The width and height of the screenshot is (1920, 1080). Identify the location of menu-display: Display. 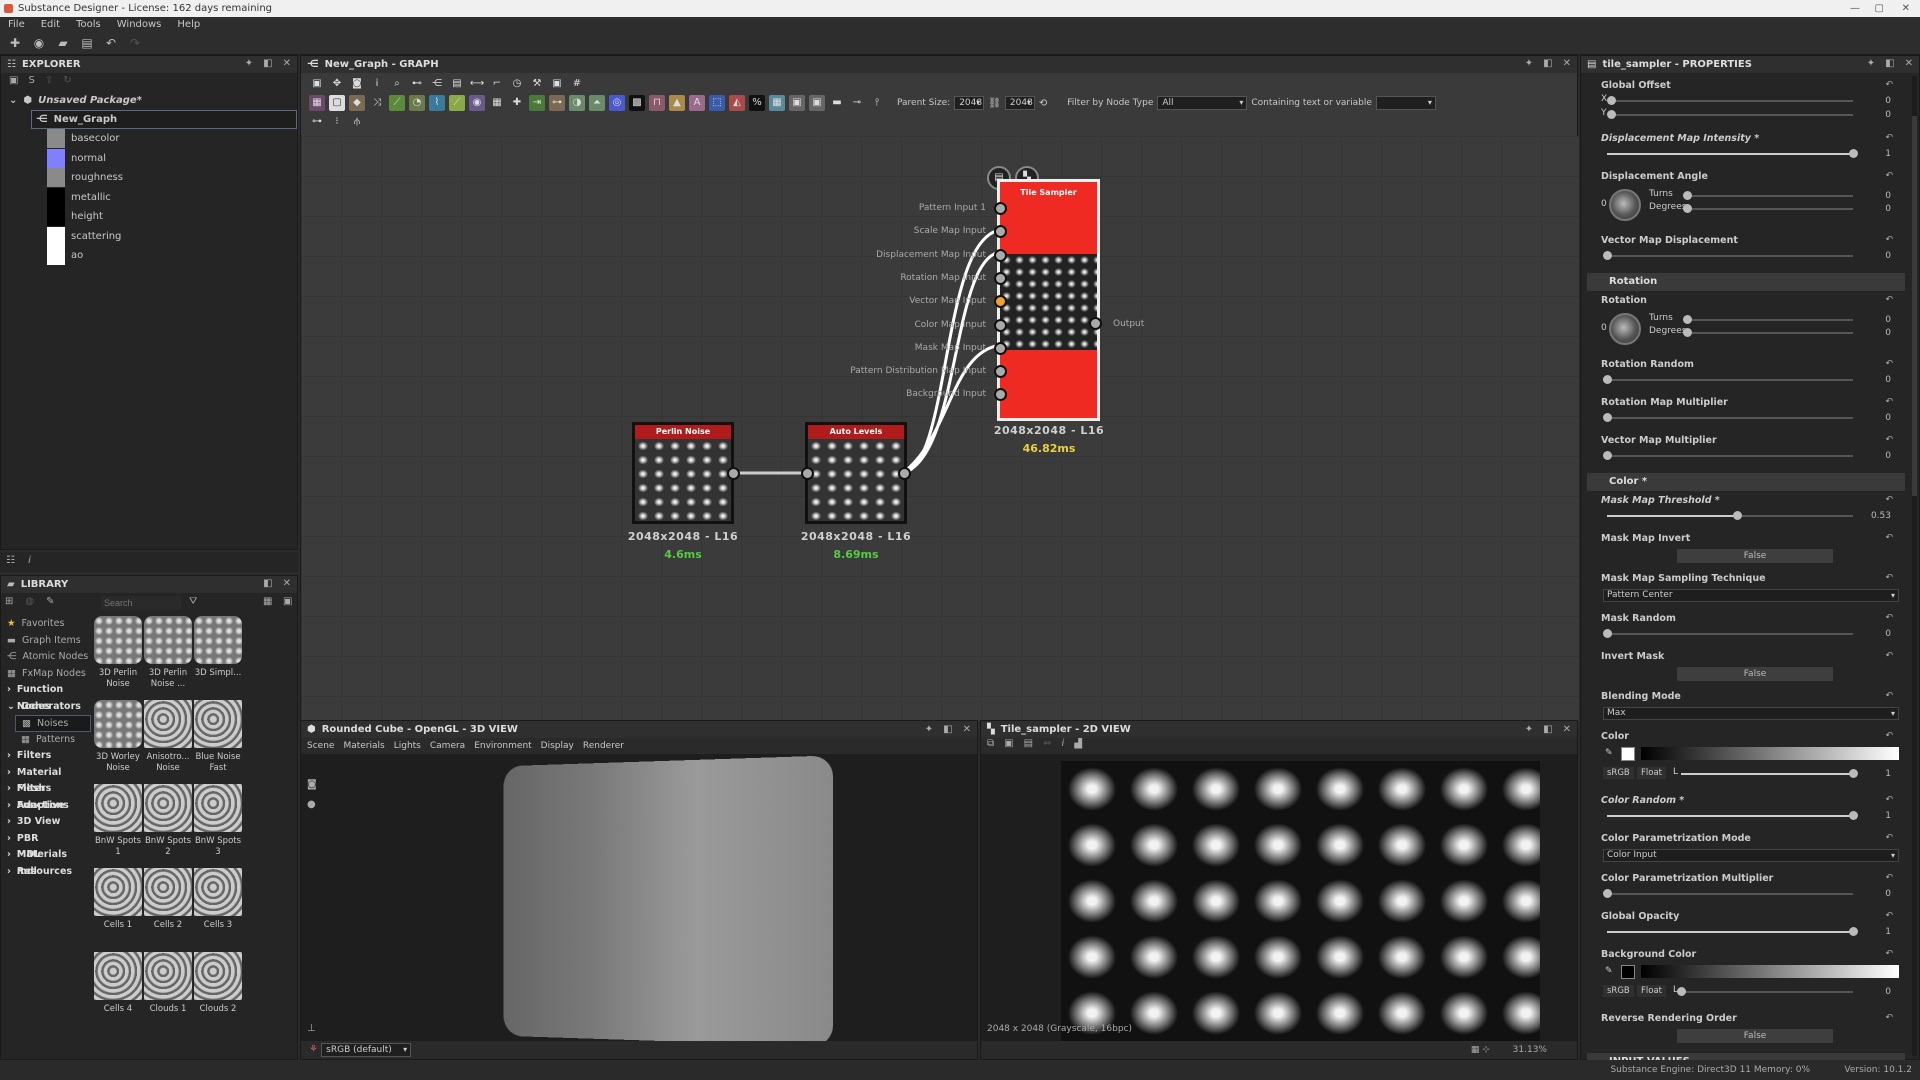
(557, 746).